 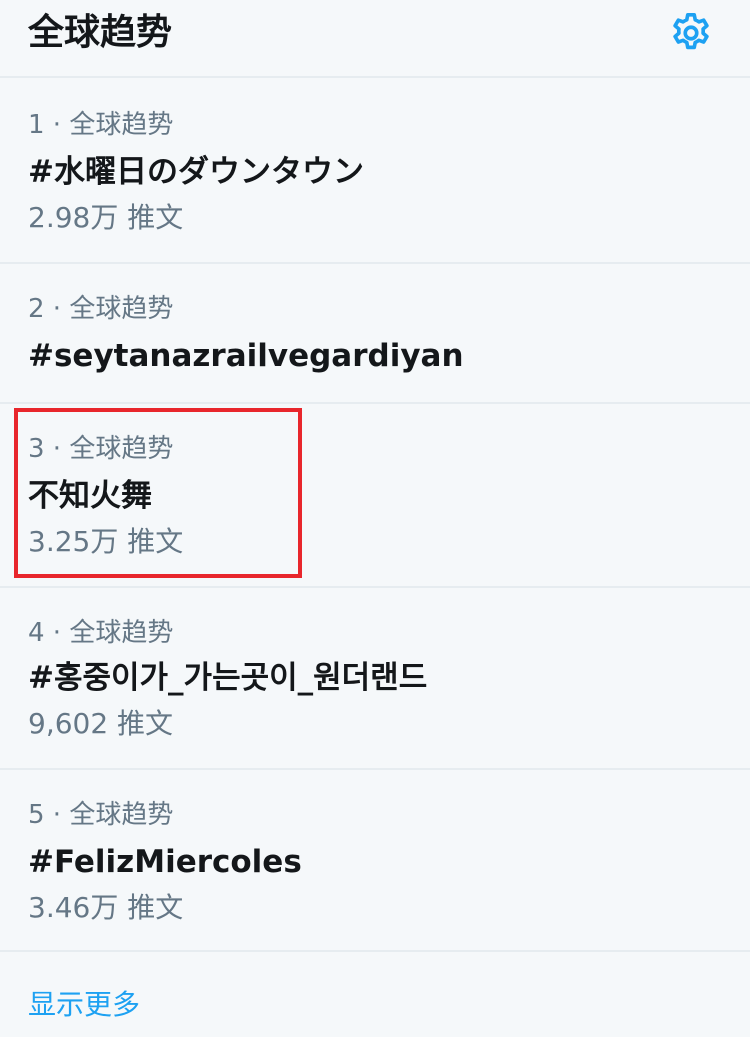 I want to click on trend-rank-label: 2 · 全球趋势, so click(x=101, y=309).